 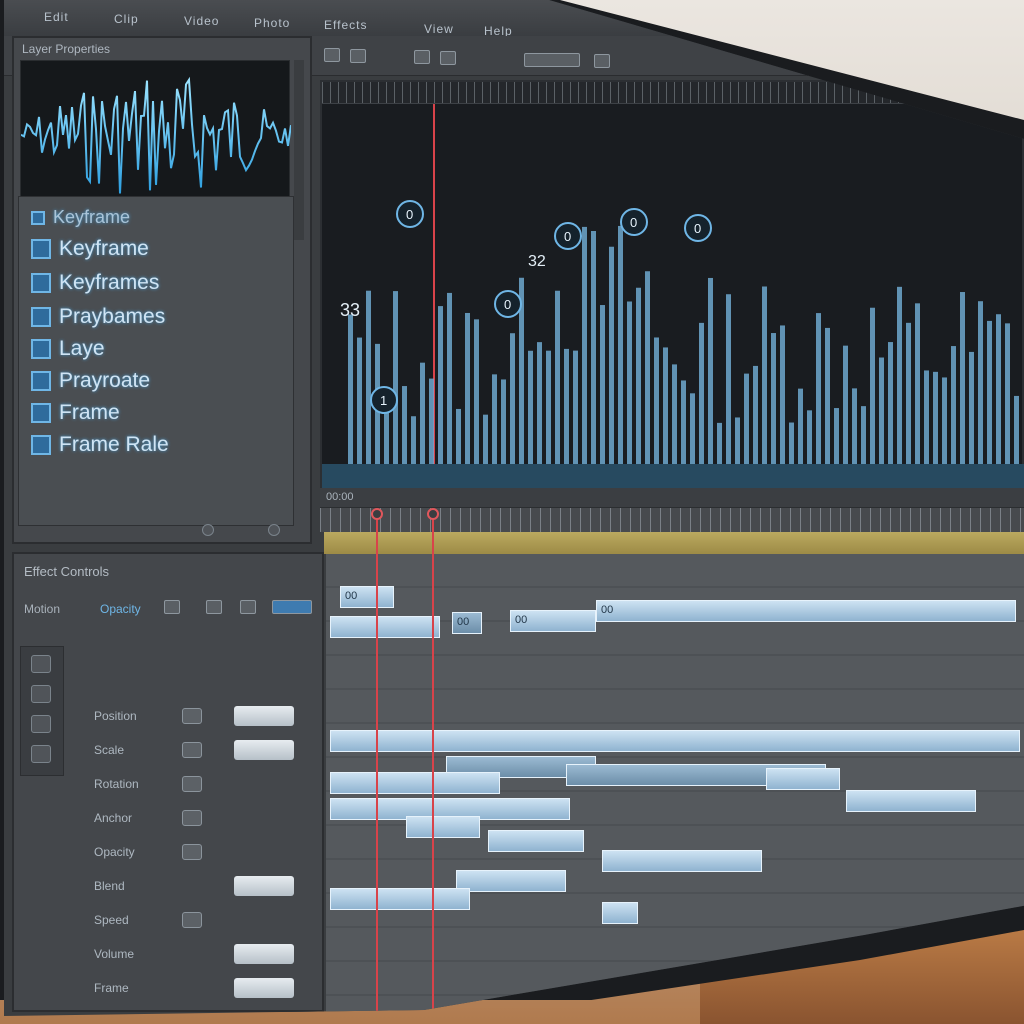 I want to click on eye-icon, so click(x=41, y=664).